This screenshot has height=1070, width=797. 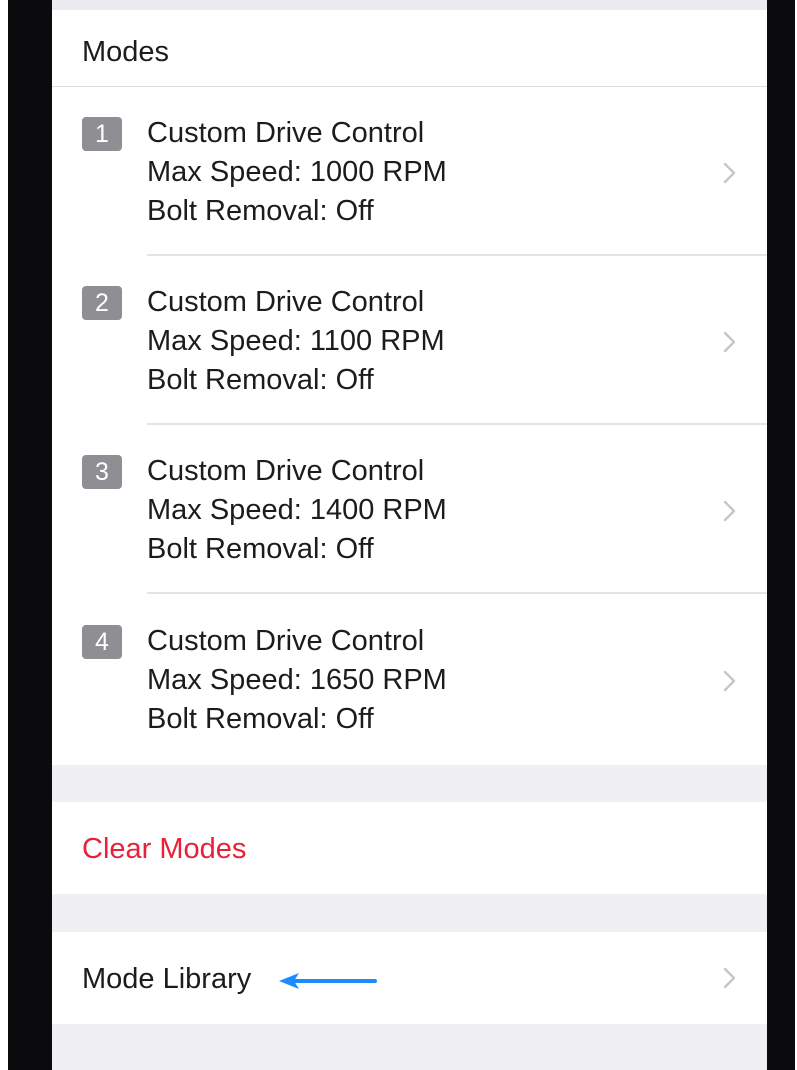 I want to click on top-separator-strip, so click(x=409, y=5).